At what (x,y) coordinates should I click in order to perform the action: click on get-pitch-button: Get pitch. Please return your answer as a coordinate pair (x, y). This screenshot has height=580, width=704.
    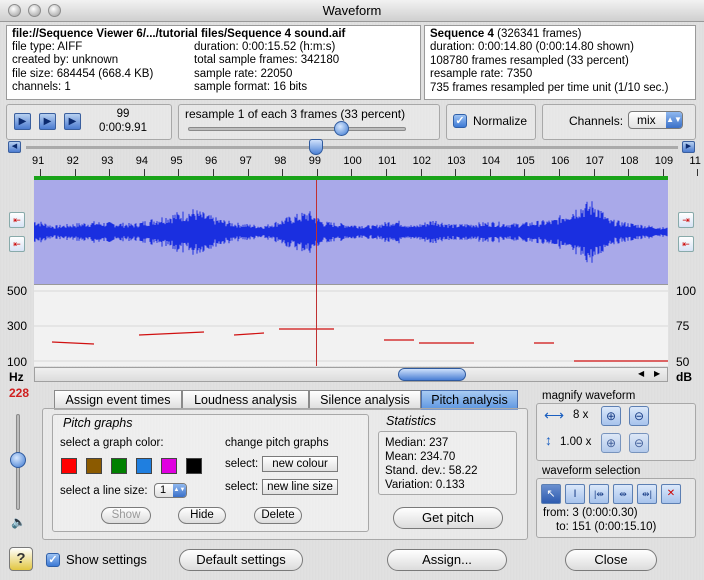
    Looking at the image, I should click on (448, 518).